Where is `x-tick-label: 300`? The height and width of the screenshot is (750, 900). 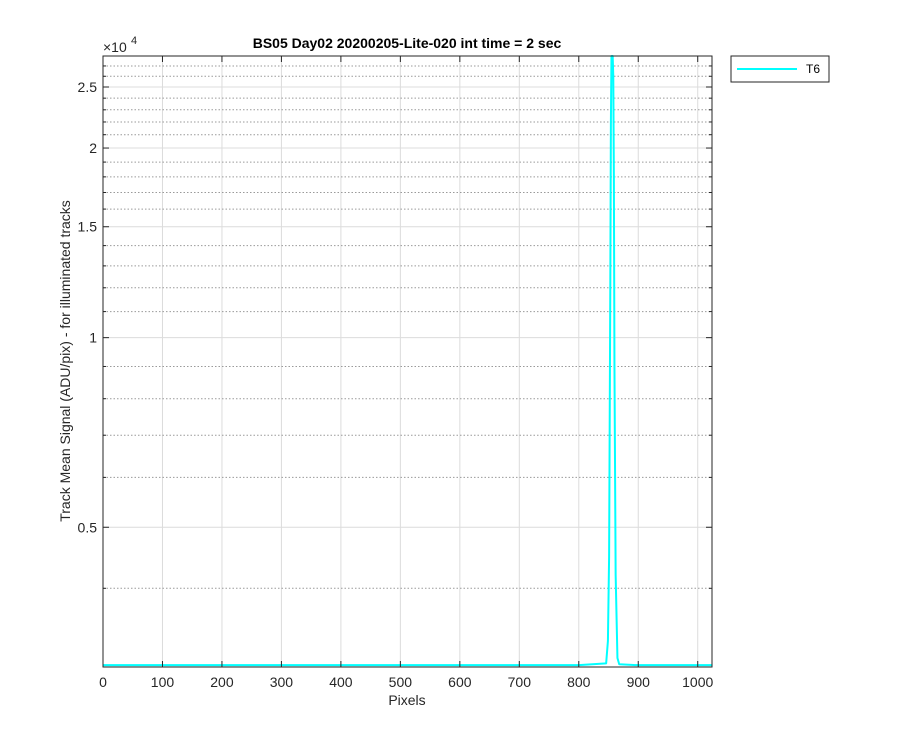
x-tick-label: 300 is located at coordinates (282, 682).